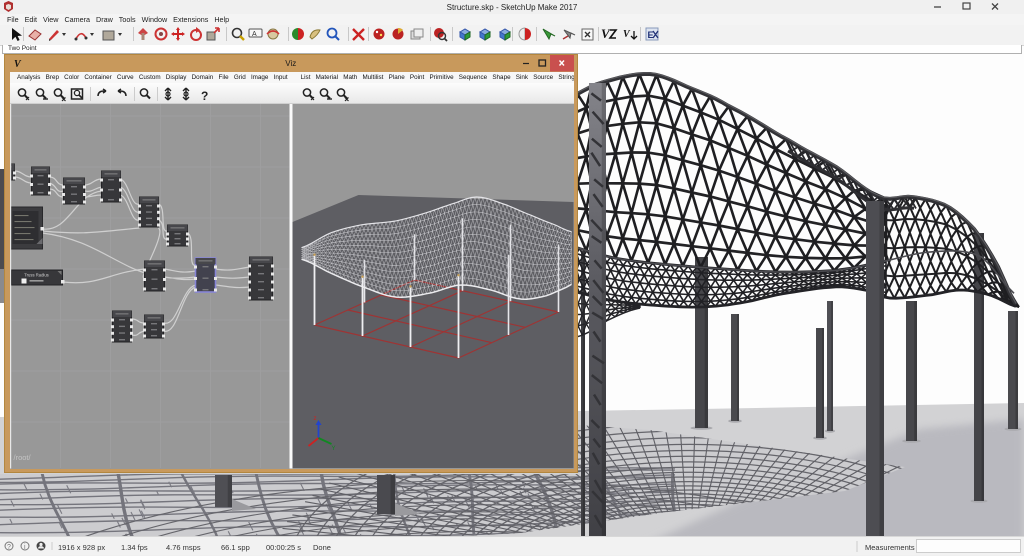 The height and width of the screenshot is (556, 1024). I want to click on svg-text: A, so click(254, 34).